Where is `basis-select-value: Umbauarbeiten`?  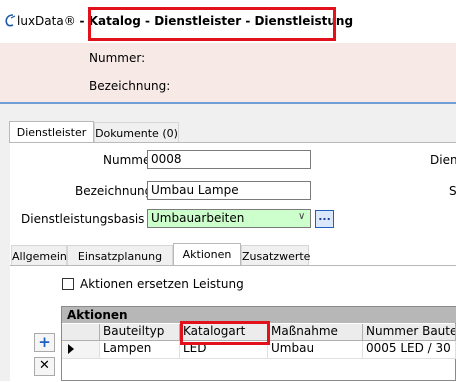 basis-select-value: Umbauarbeiten is located at coordinates (198, 218).